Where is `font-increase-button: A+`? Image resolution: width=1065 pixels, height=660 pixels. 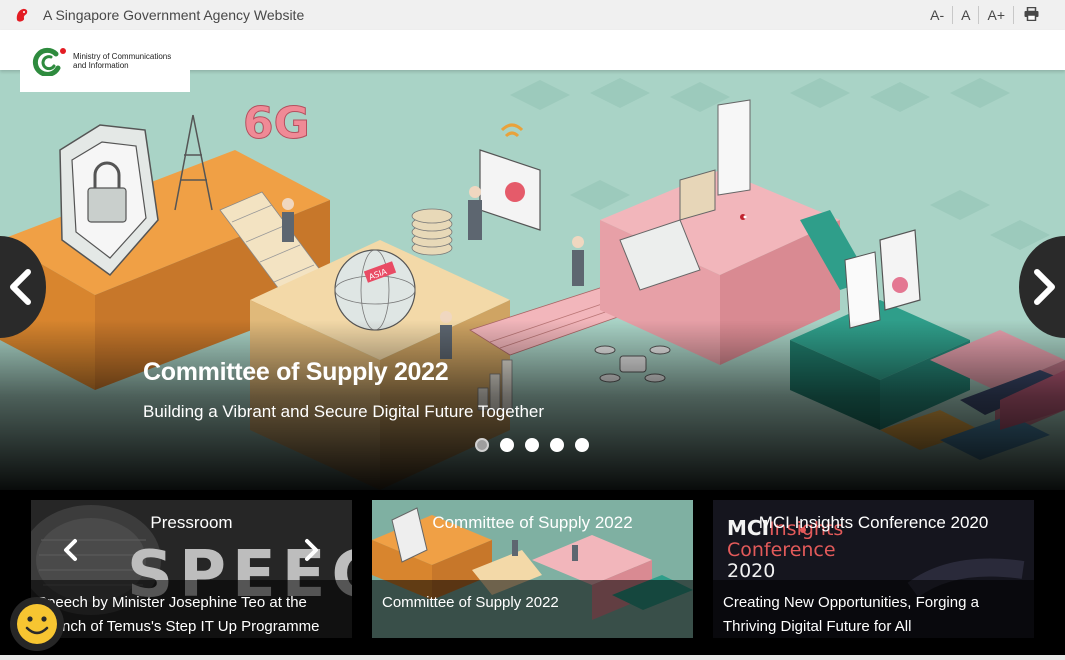 font-increase-button: A+ is located at coordinates (996, 15).